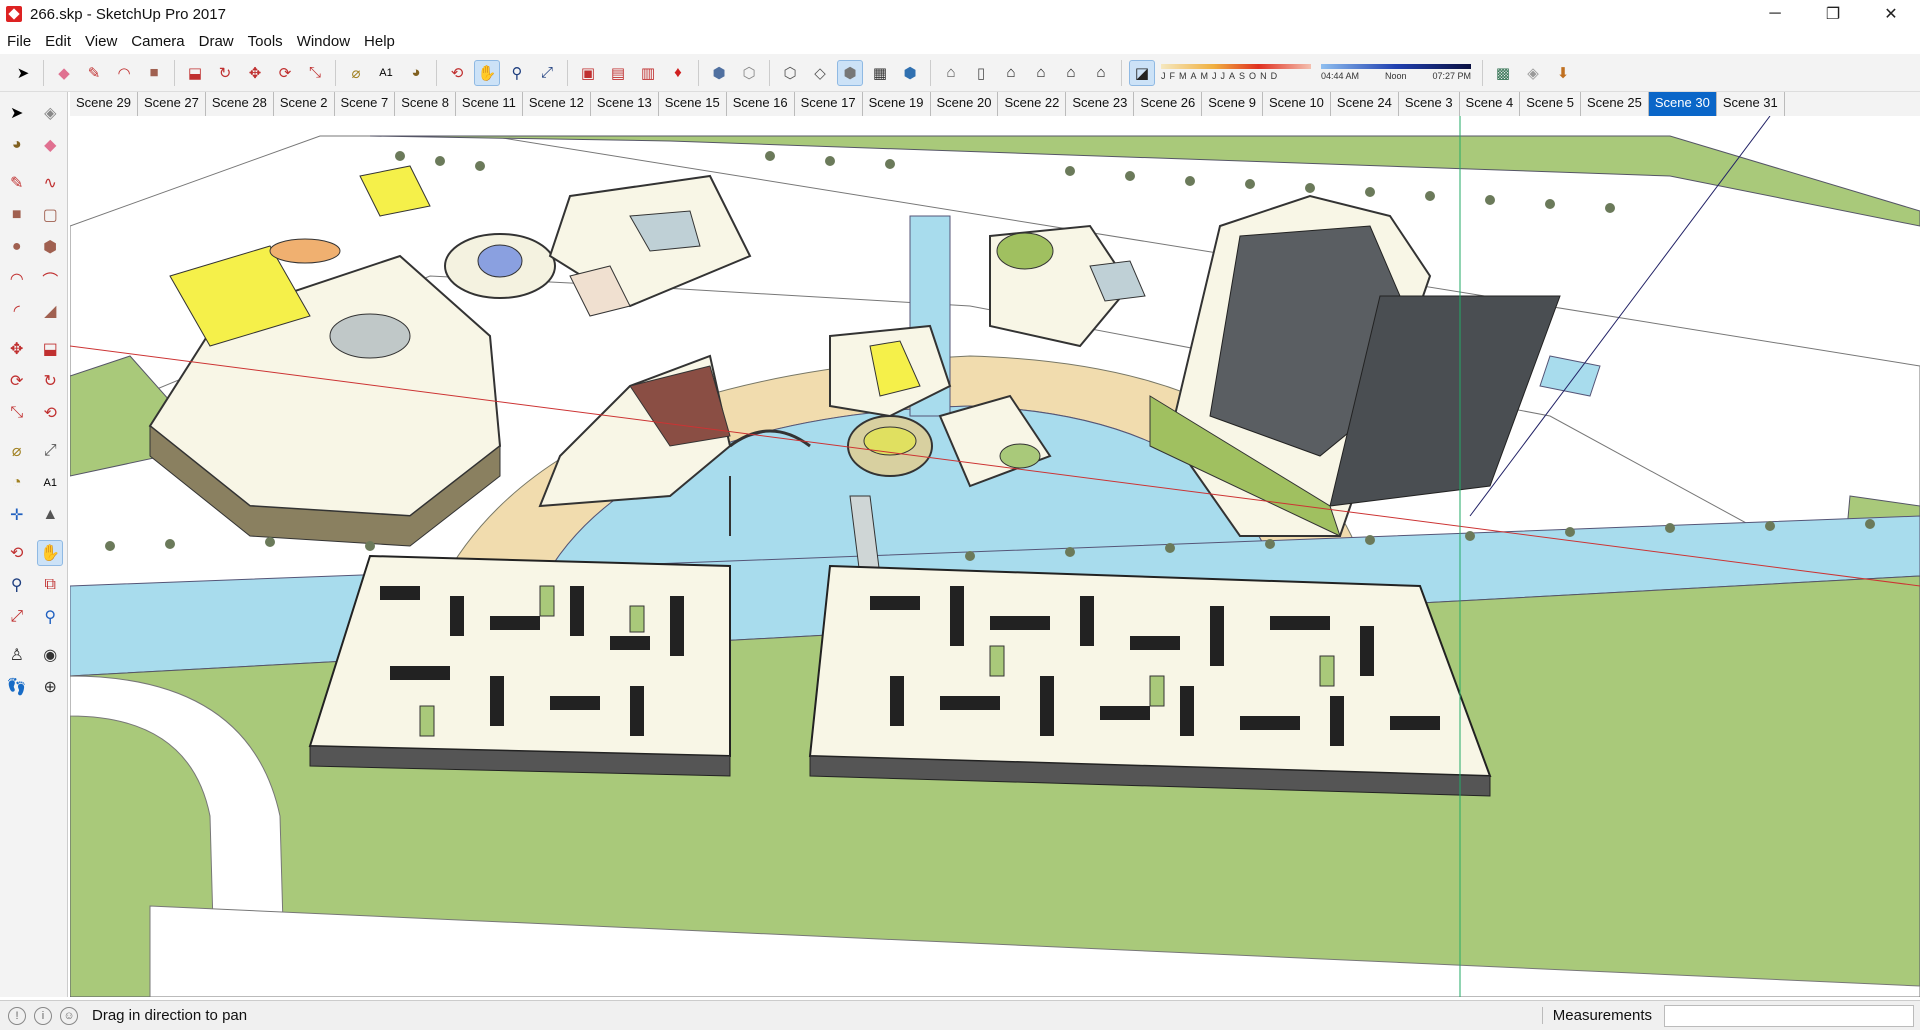  What do you see at coordinates (1297, 104) in the screenshot?
I see `scene-tab: Scene 10` at bounding box center [1297, 104].